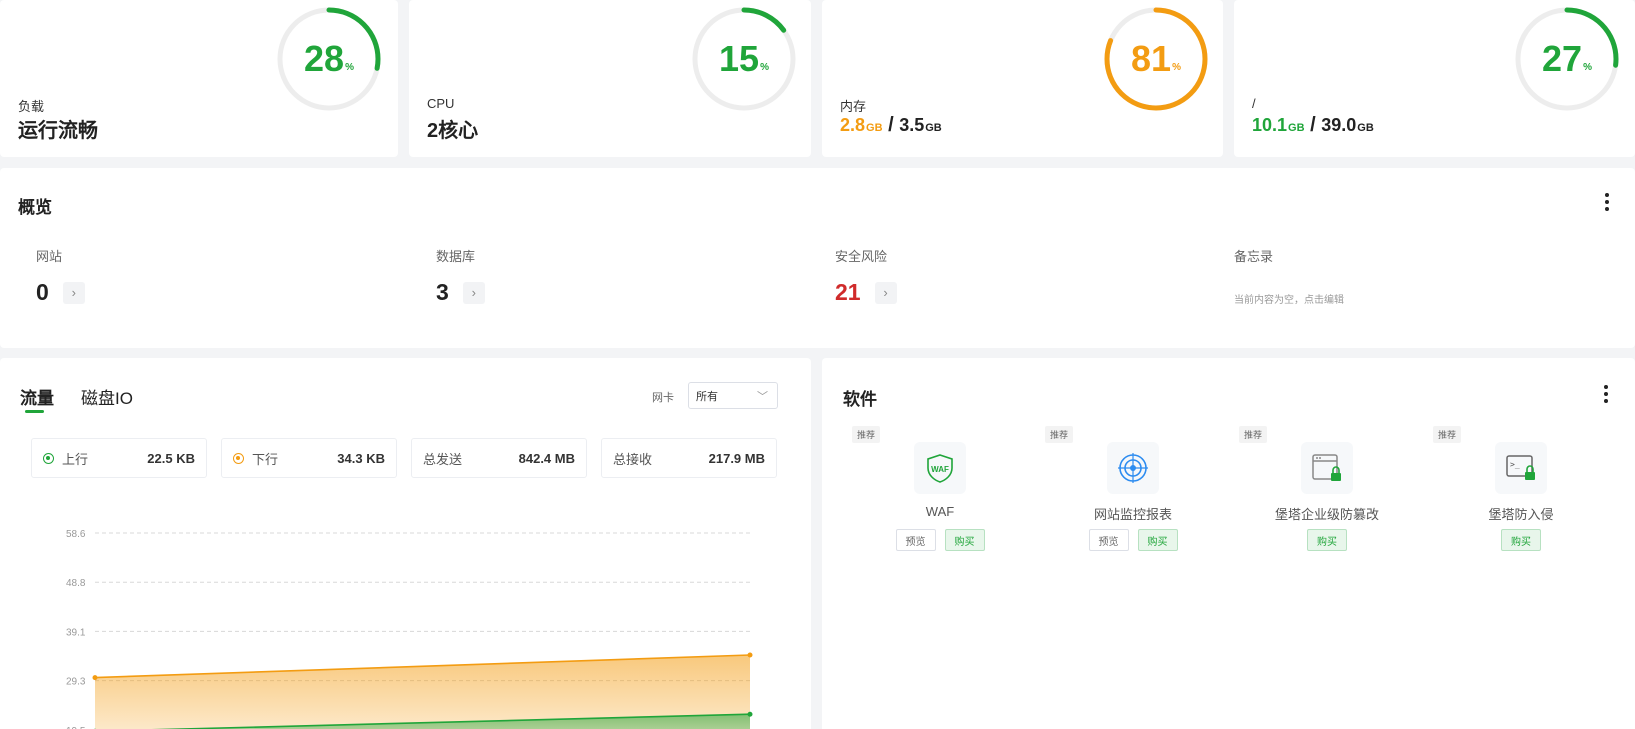  I want to click on terminal-prompt-label: >_, so click(1515, 464).